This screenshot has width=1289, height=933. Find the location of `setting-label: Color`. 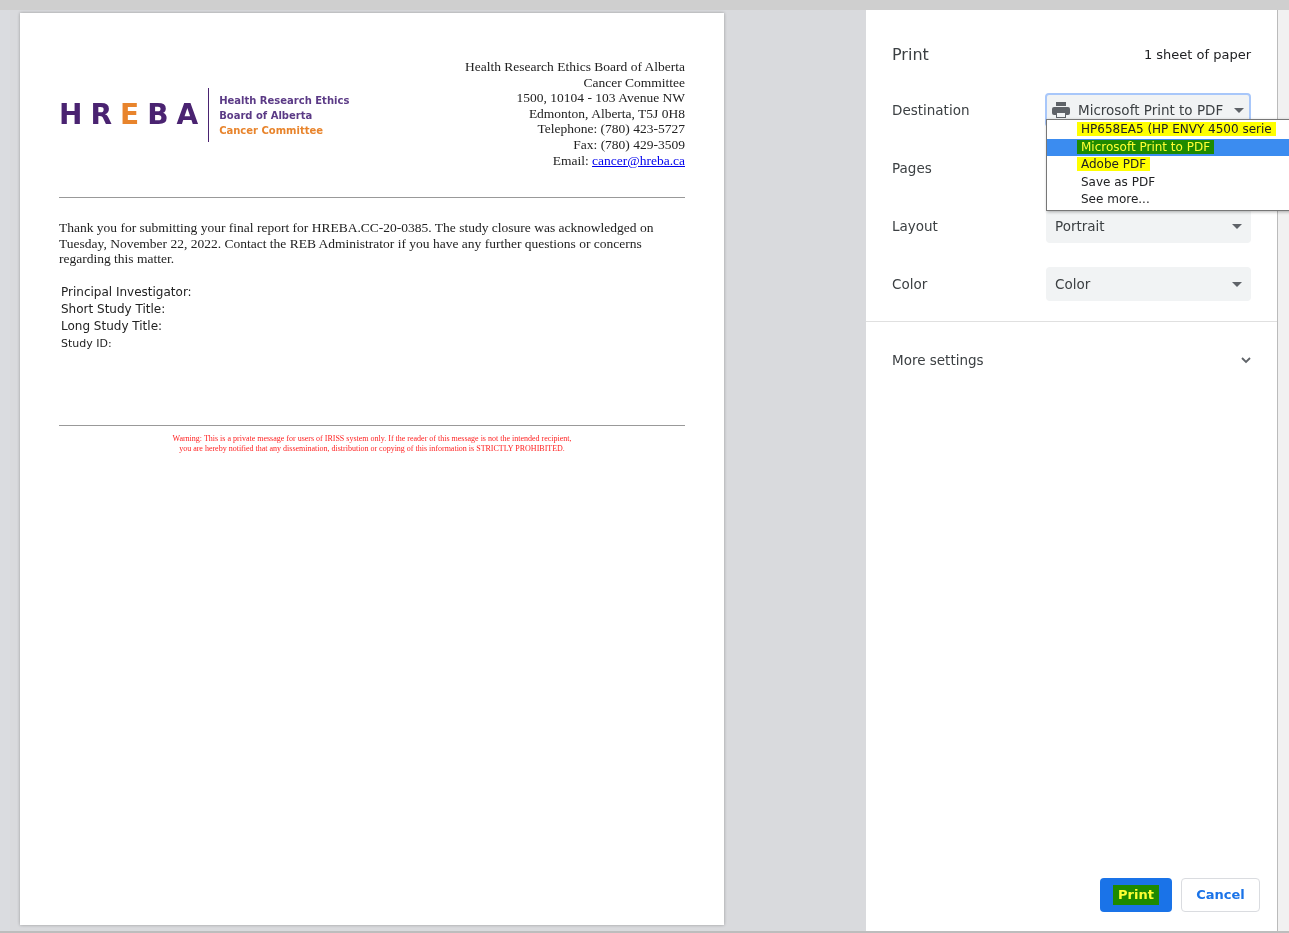

setting-label: Color is located at coordinates (910, 284).